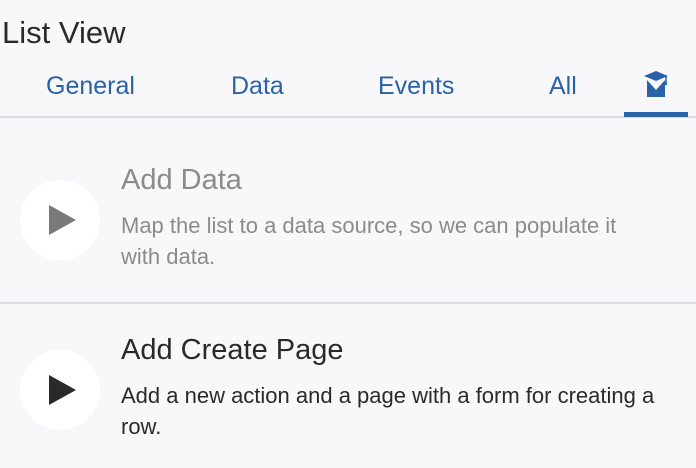  What do you see at coordinates (64, 32) in the screenshot?
I see `panel-title: List View` at bounding box center [64, 32].